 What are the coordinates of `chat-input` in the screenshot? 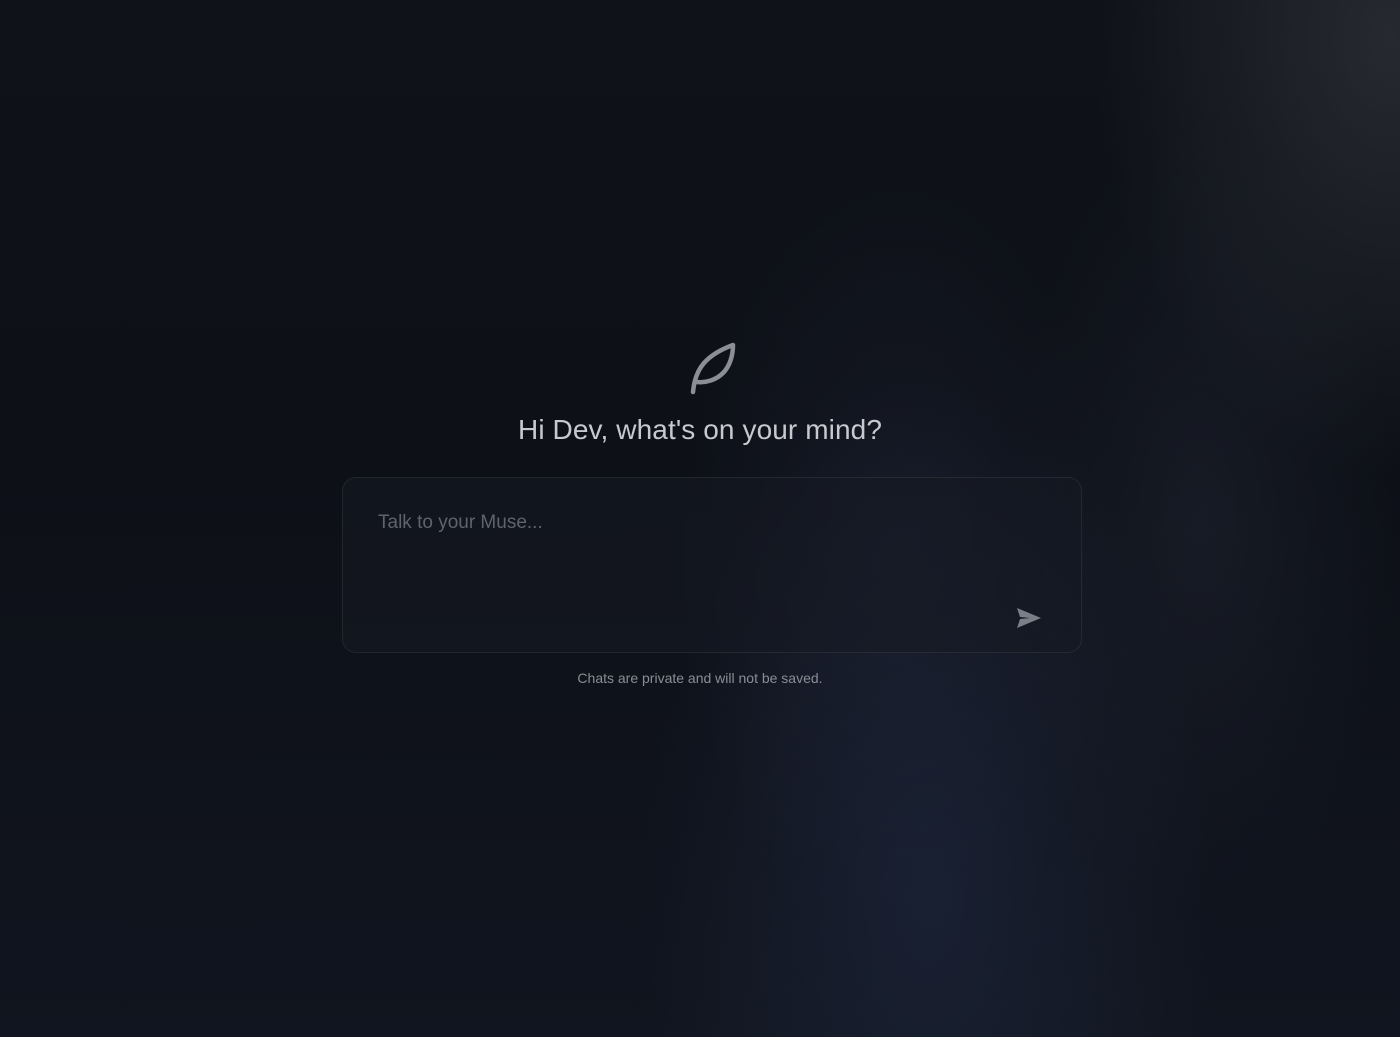 It's located at (688, 565).